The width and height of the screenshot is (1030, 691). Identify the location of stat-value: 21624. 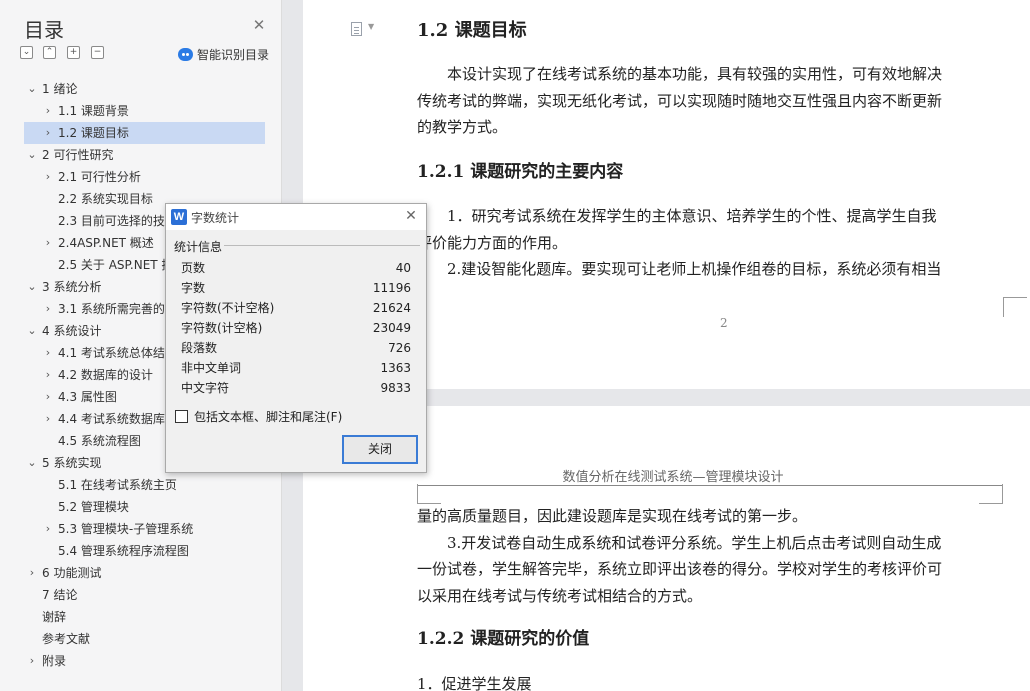
(391, 308).